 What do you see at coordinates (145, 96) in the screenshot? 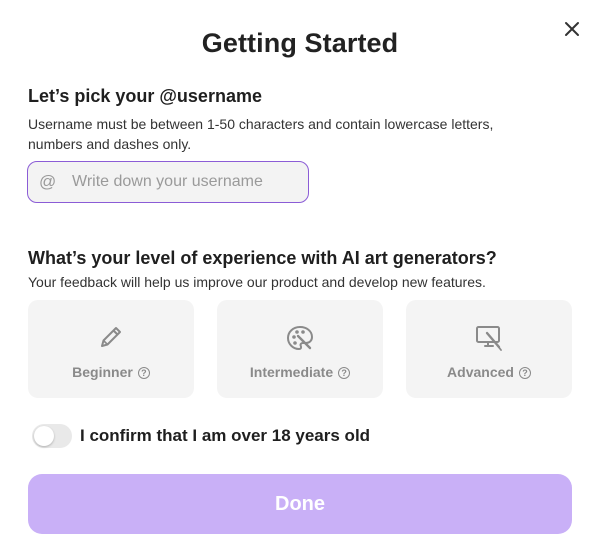
I see `username-heading: Let’s pick your @username` at bounding box center [145, 96].